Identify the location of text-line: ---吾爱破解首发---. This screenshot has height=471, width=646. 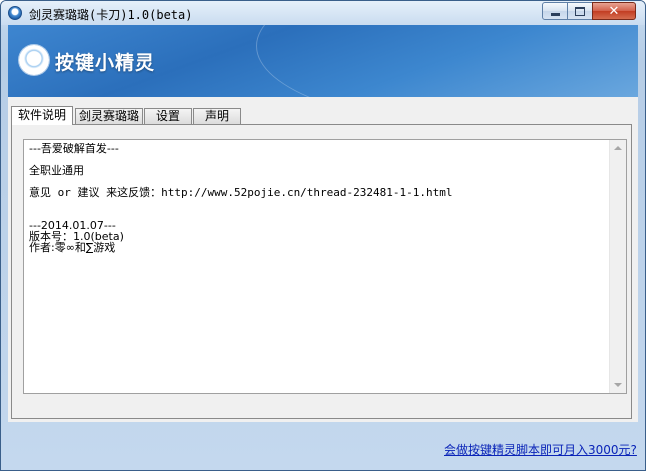
(74, 149).